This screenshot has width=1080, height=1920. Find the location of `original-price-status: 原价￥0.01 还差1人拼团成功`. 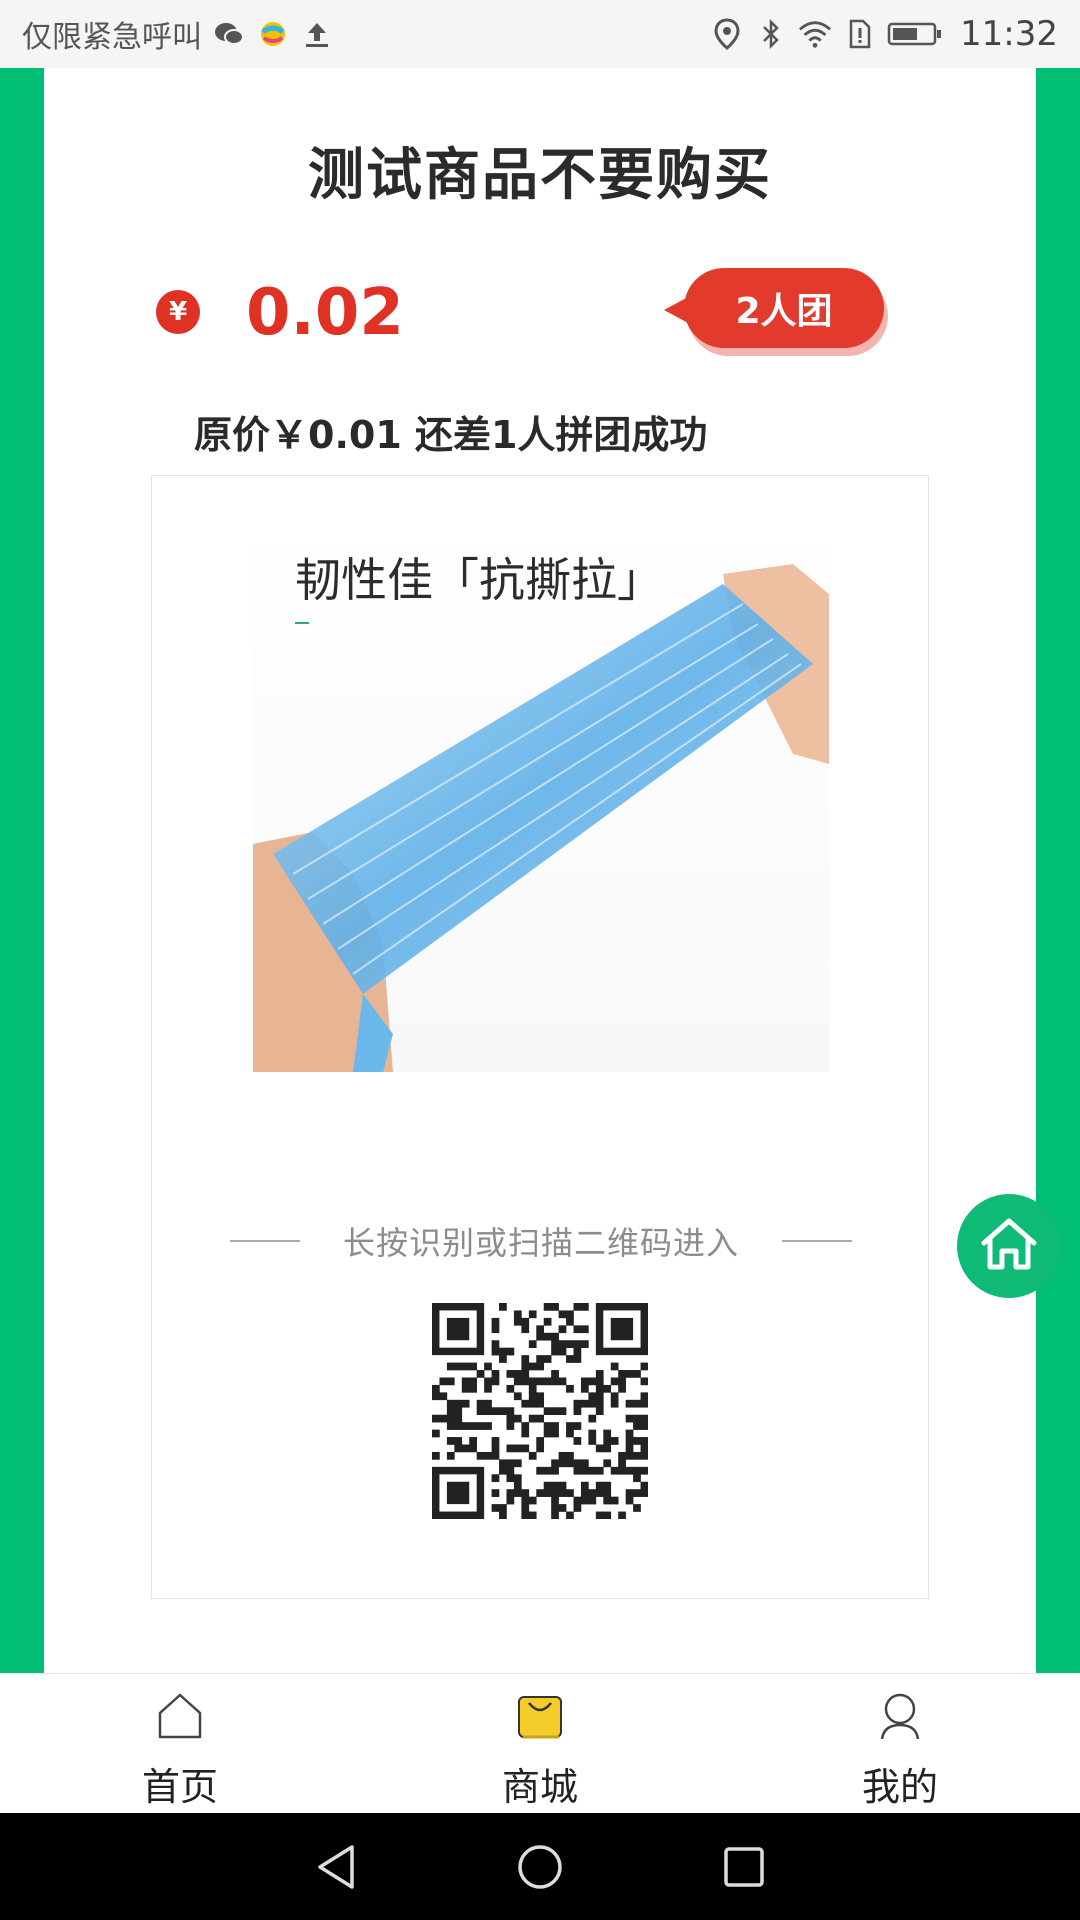

original-price-status: 原价￥0.01 还差1人拼团成功 is located at coordinates (451, 435).